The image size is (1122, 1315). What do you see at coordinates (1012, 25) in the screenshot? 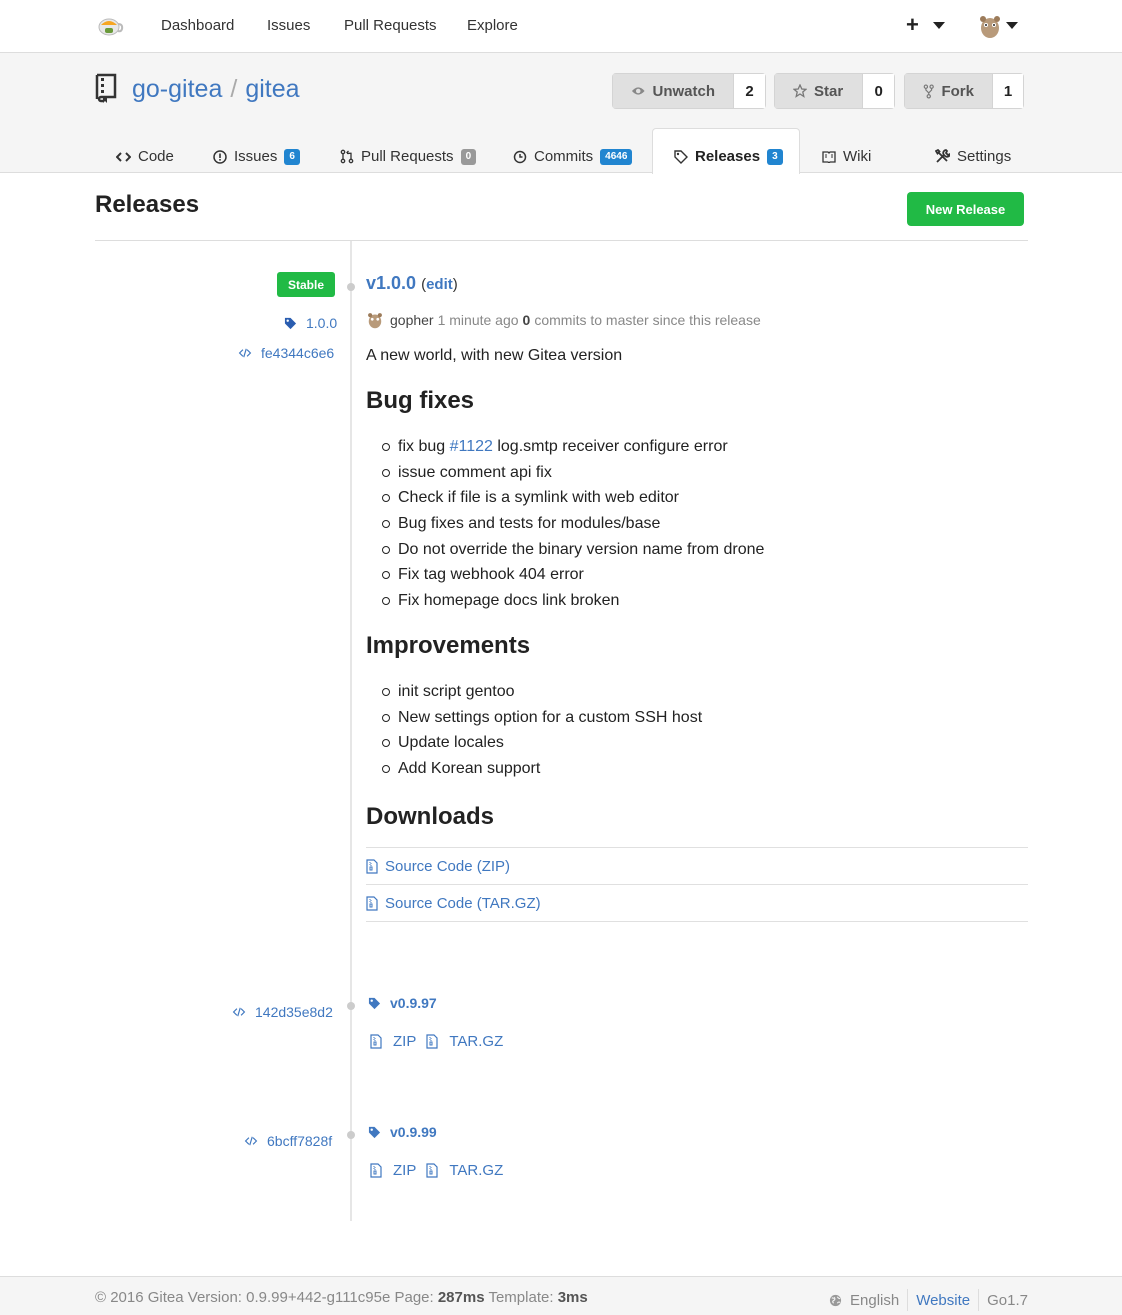
I see `user-menu-caret-icon` at bounding box center [1012, 25].